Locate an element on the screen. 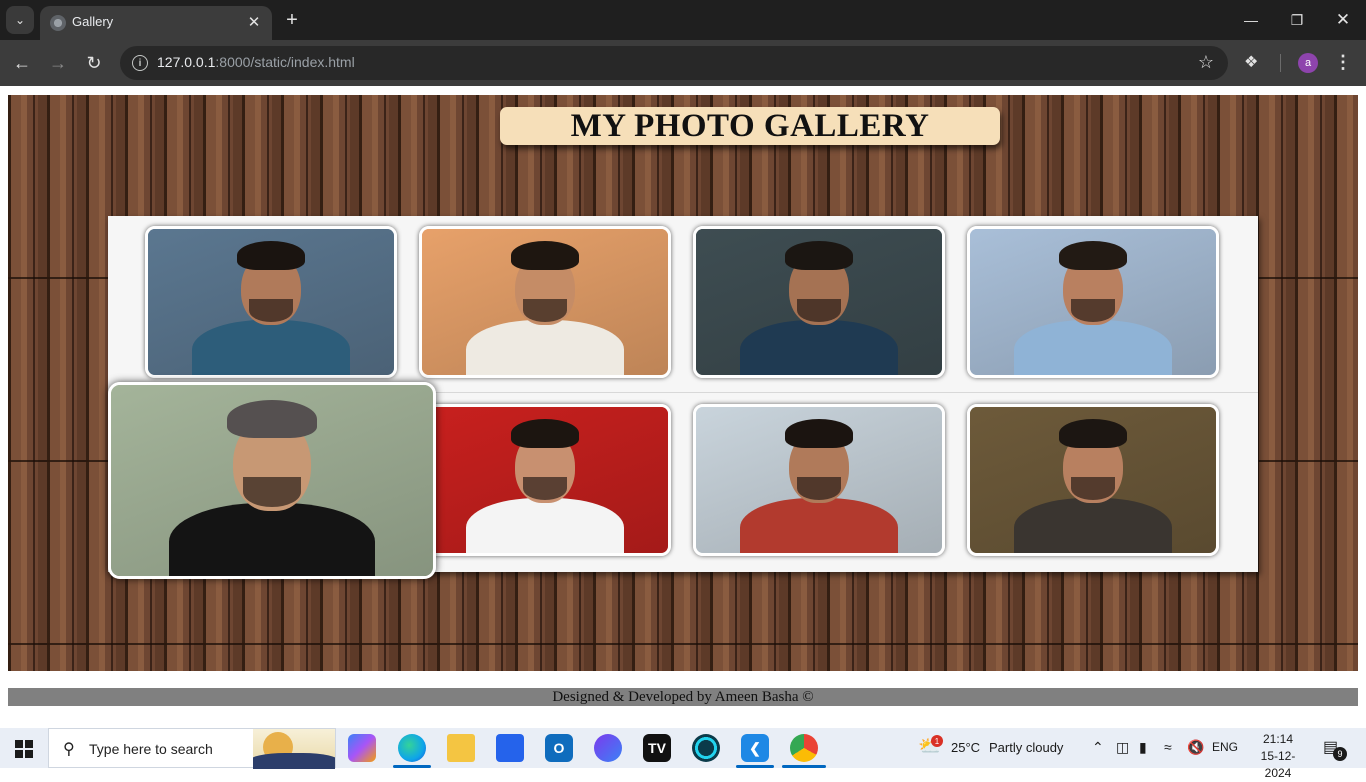 The image size is (1366, 782). meet-now-icon: ◫ is located at coordinates (1122, 747).